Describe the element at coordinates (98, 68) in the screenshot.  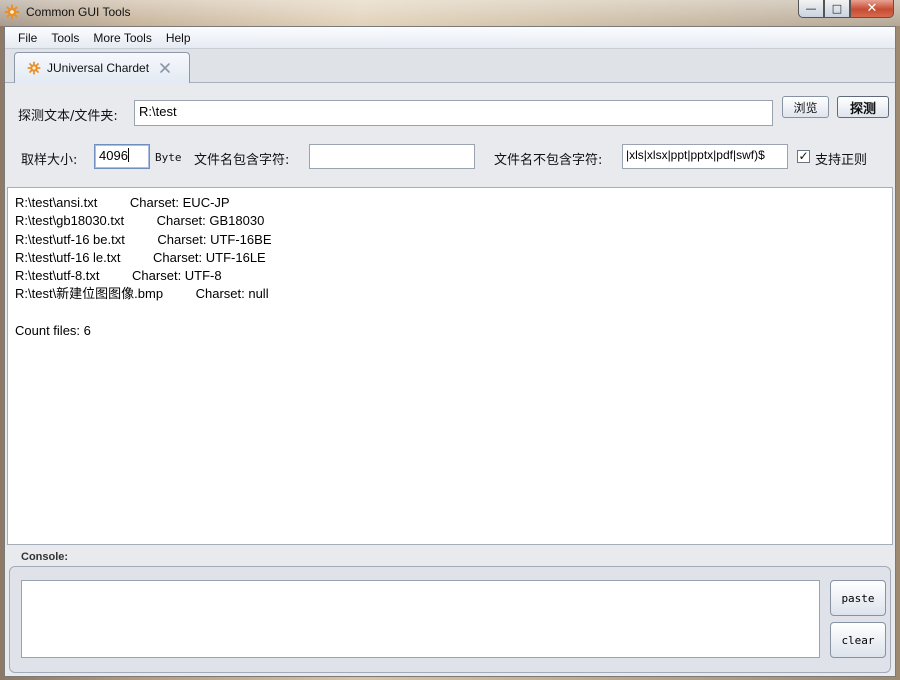
I see `tab-label: JUniversal Chardet` at that location.